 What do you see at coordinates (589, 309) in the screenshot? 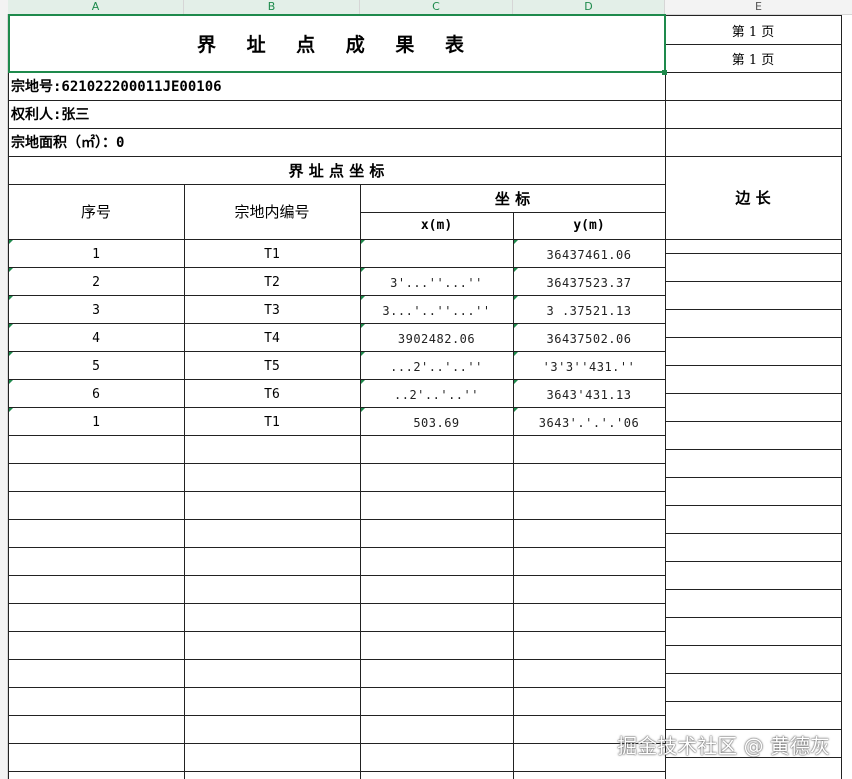
I see `row-y-cell: 3 .37521.13` at bounding box center [589, 309].